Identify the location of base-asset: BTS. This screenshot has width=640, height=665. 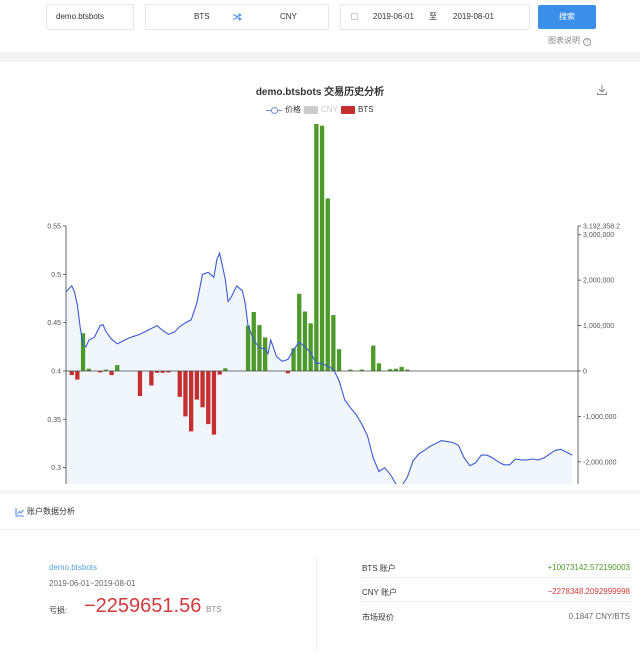
(202, 16).